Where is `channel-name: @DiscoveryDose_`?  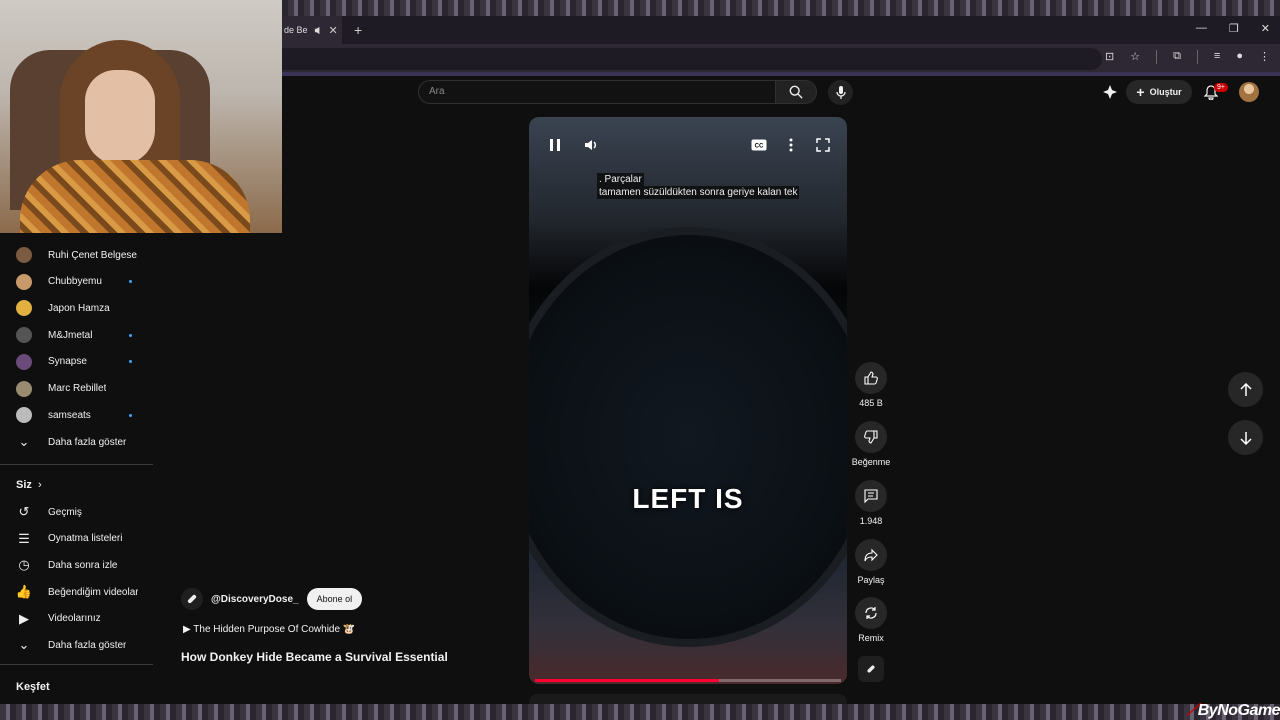 channel-name: @DiscoveryDose_ is located at coordinates (255, 599).